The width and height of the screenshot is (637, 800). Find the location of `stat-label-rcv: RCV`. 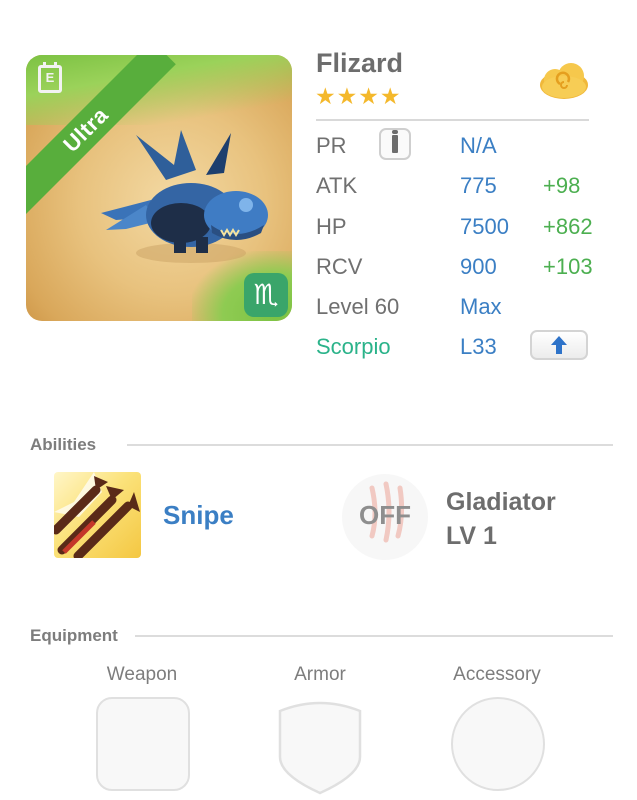

stat-label-rcv: RCV is located at coordinates (339, 266).